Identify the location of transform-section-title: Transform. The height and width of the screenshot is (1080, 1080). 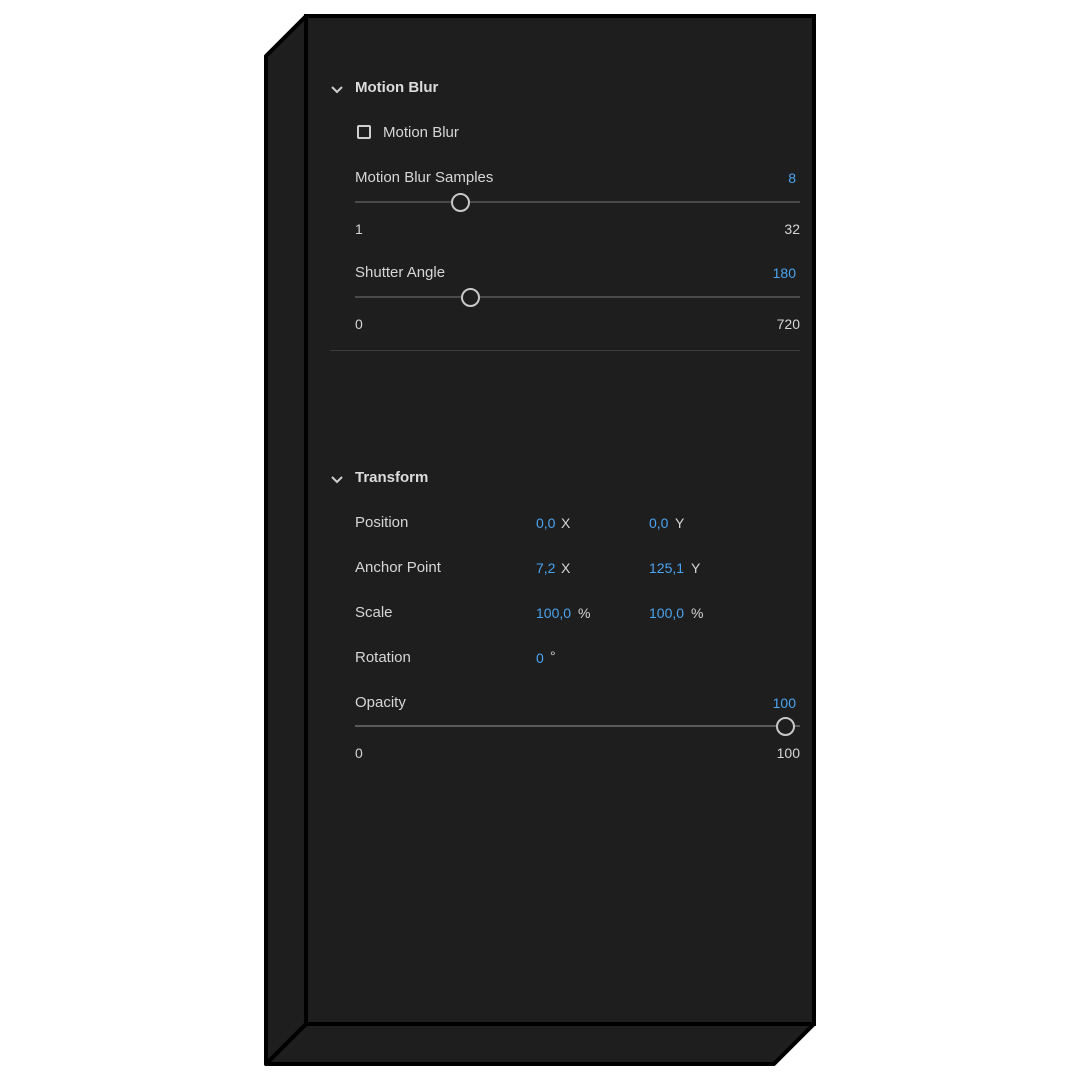
(391, 477).